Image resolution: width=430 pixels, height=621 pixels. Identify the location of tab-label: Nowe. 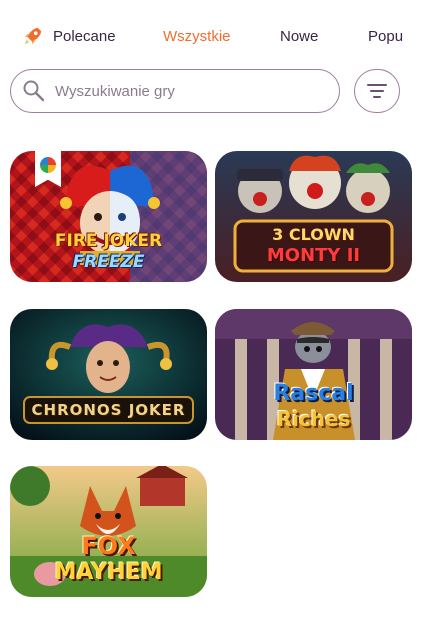
(299, 36).